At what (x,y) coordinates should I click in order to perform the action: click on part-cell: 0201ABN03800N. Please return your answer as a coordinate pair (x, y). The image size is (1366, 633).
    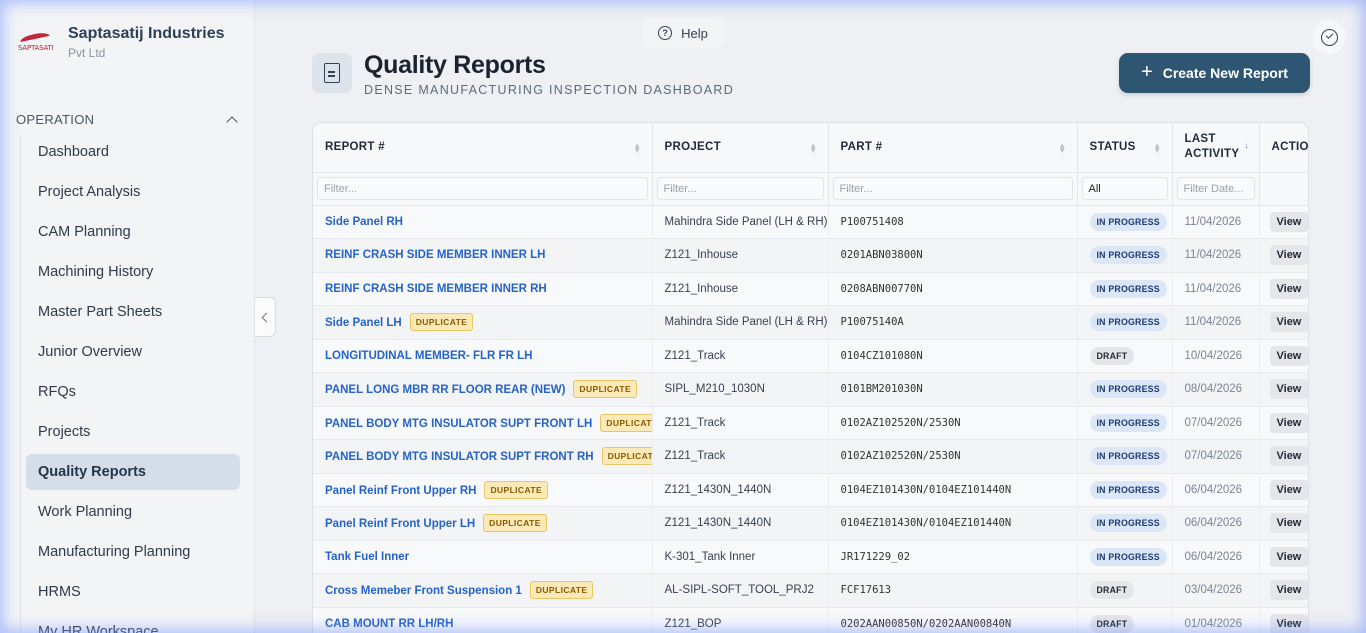
    Looking at the image, I should click on (953, 255).